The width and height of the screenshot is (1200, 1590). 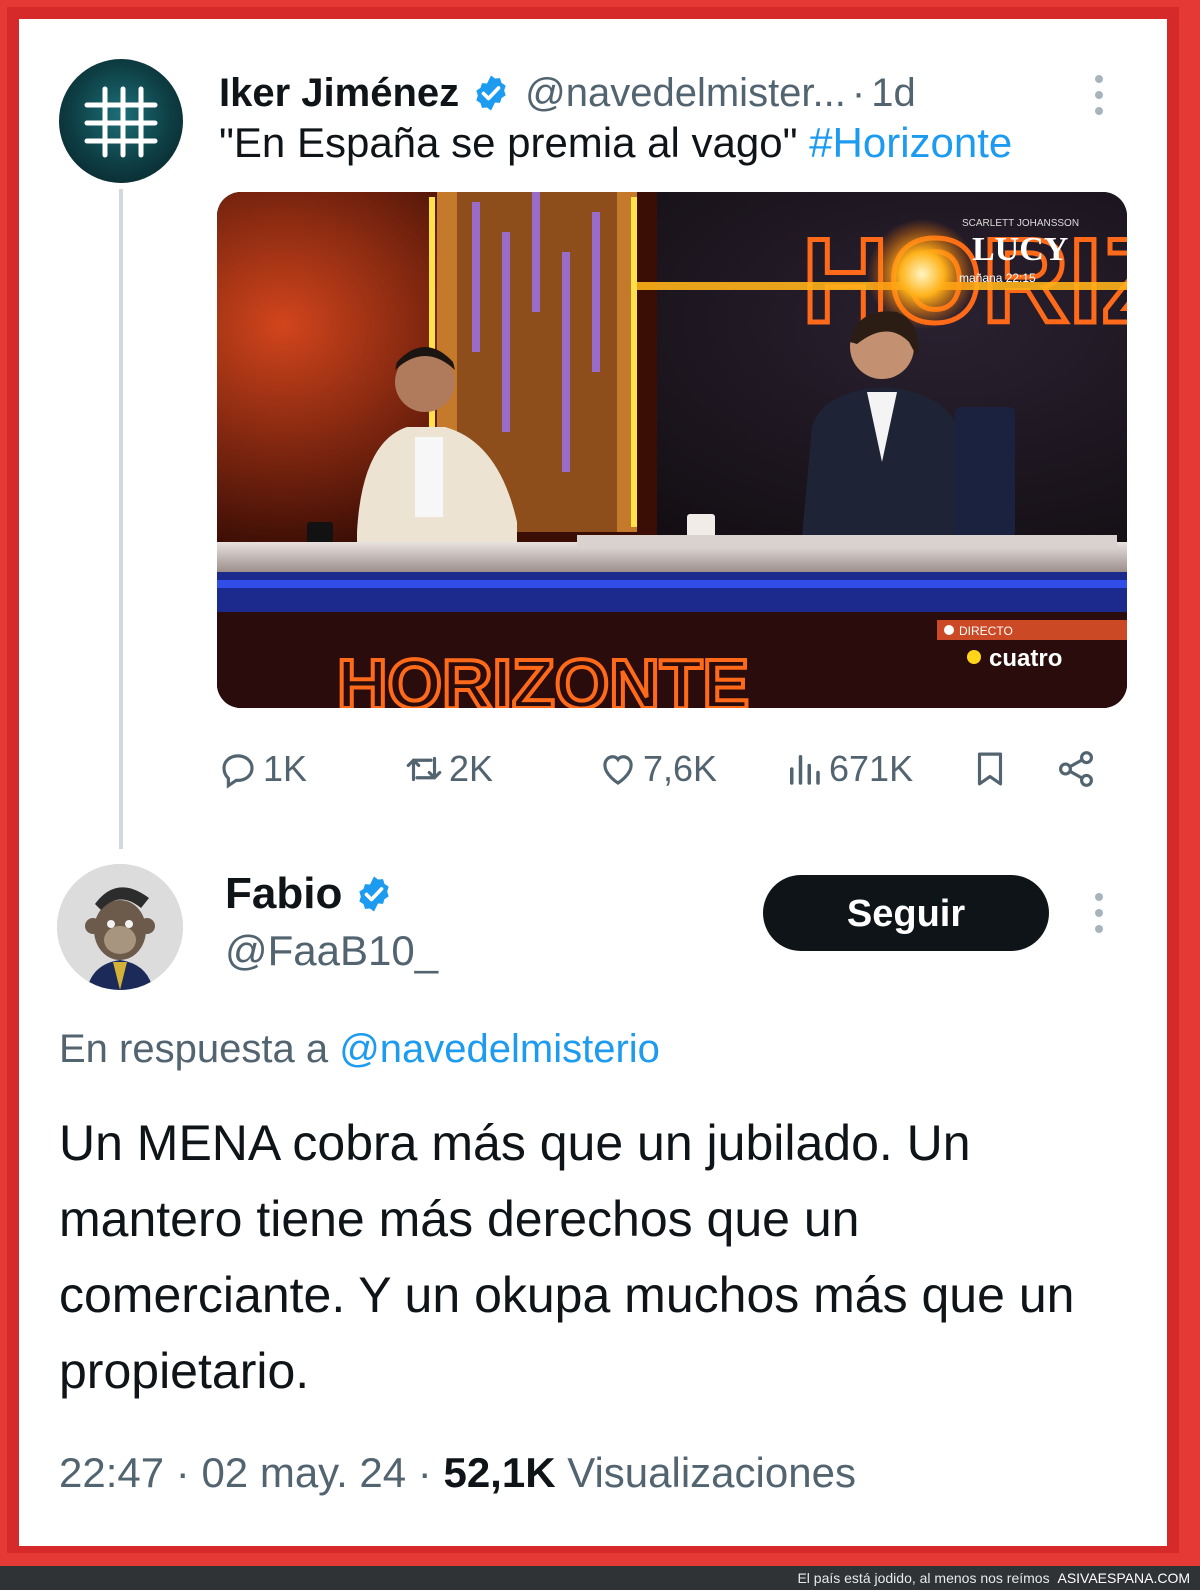 What do you see at coordinates (986, 631) in the screenshot?
I see `live-label: DIRECTO` at bounding box center [986, 631].